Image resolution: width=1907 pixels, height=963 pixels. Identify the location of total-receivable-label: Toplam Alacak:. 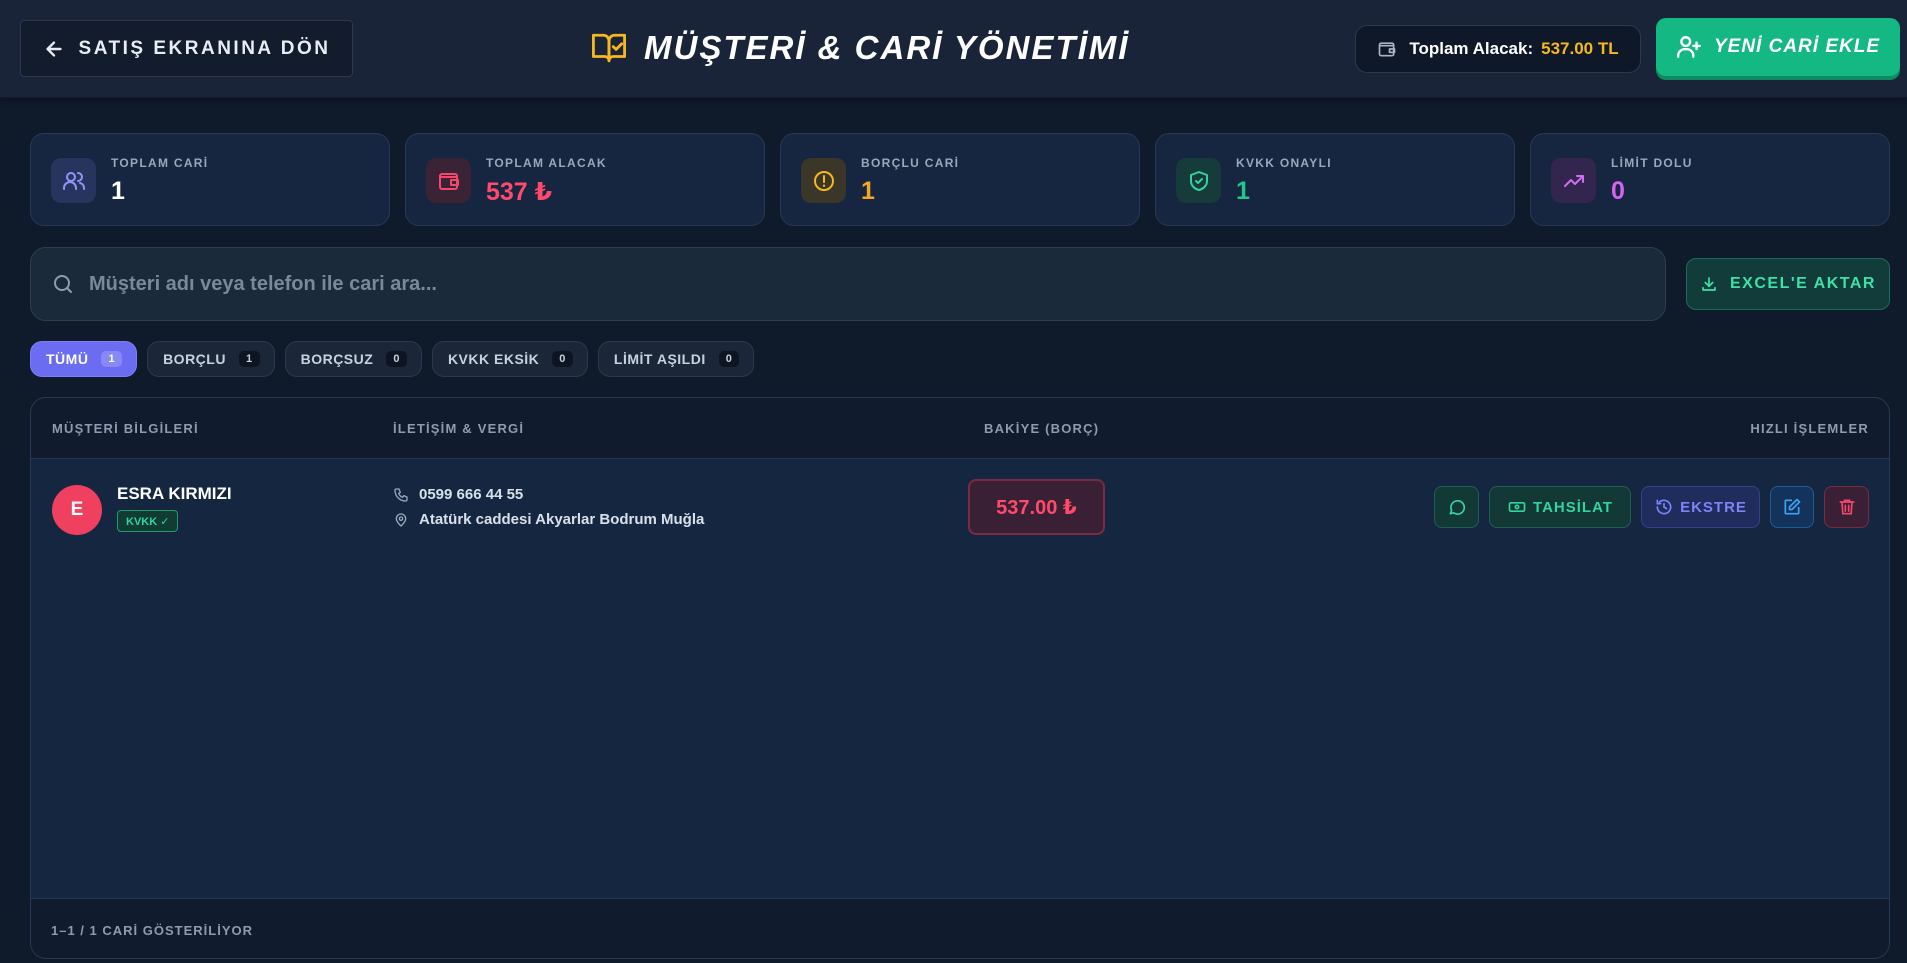
(1471, 48).